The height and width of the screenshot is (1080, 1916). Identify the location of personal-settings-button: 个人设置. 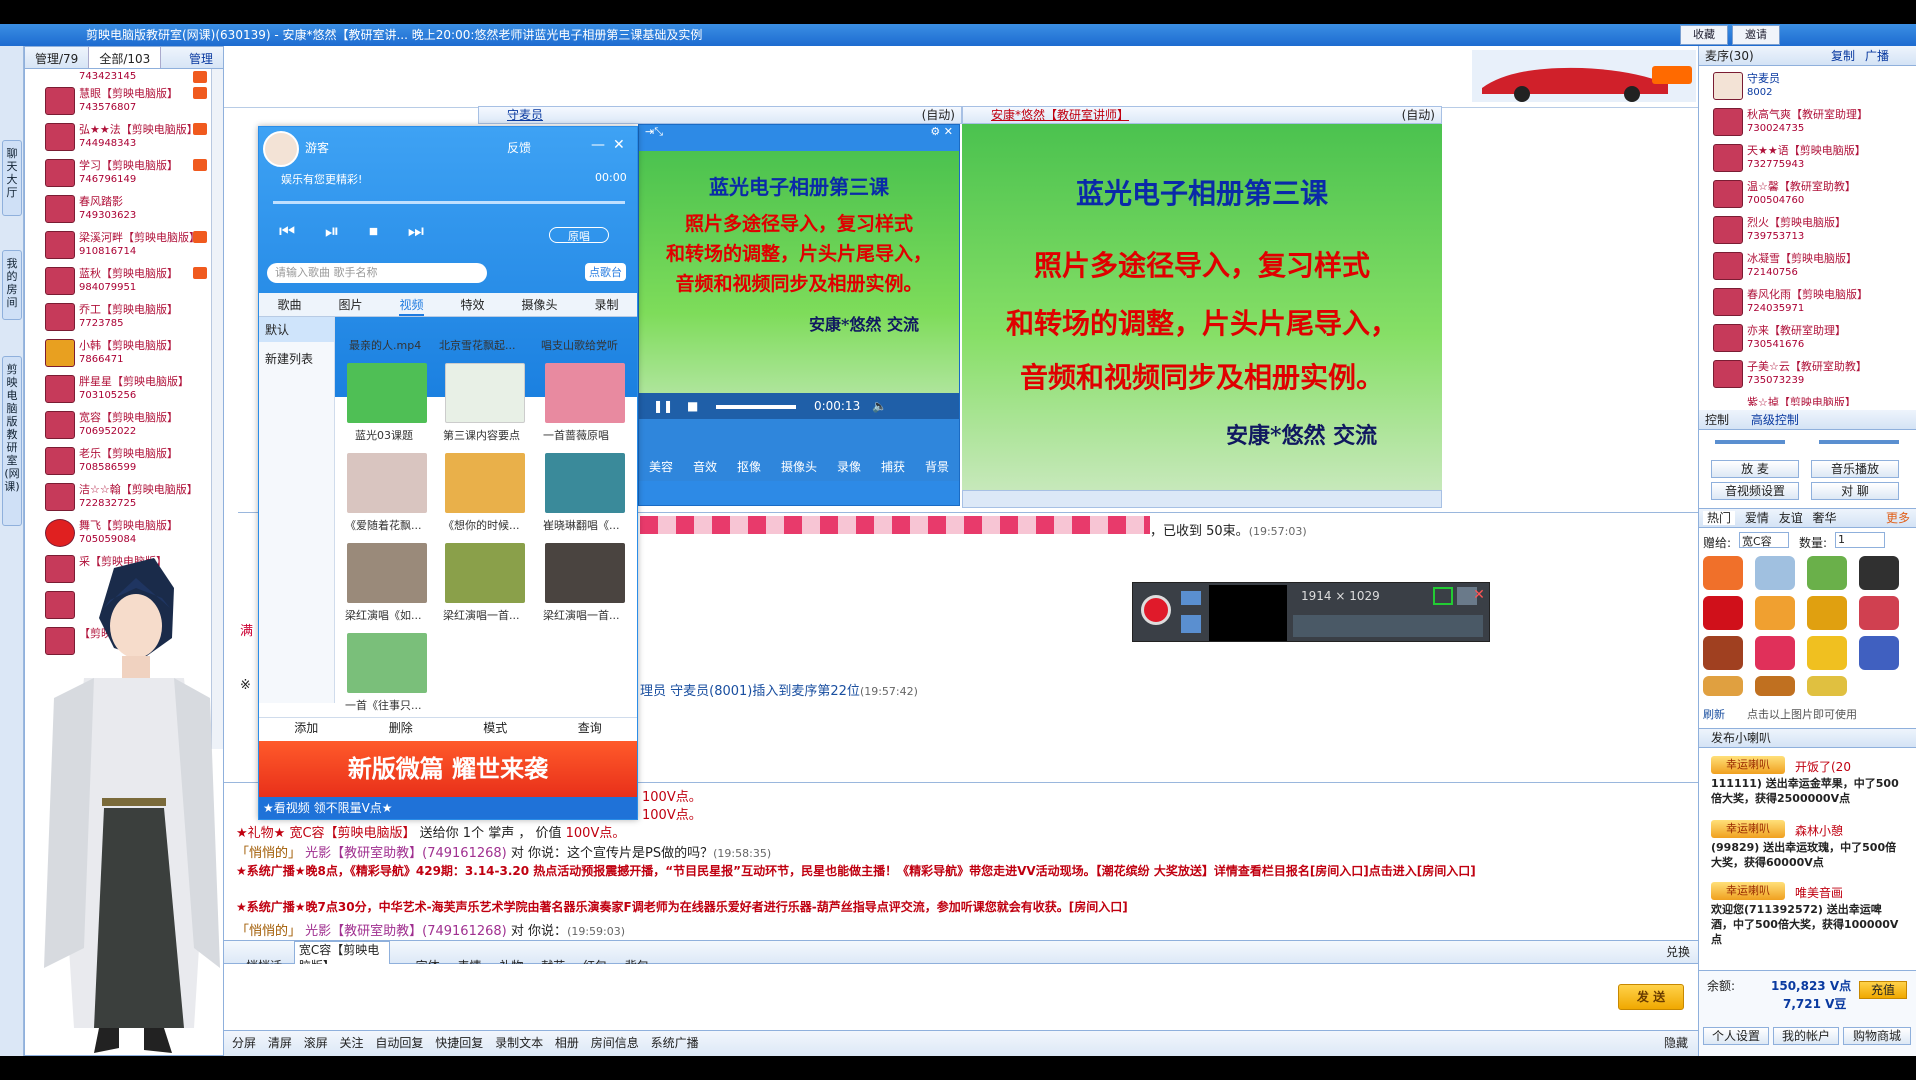
(1736, 1036).